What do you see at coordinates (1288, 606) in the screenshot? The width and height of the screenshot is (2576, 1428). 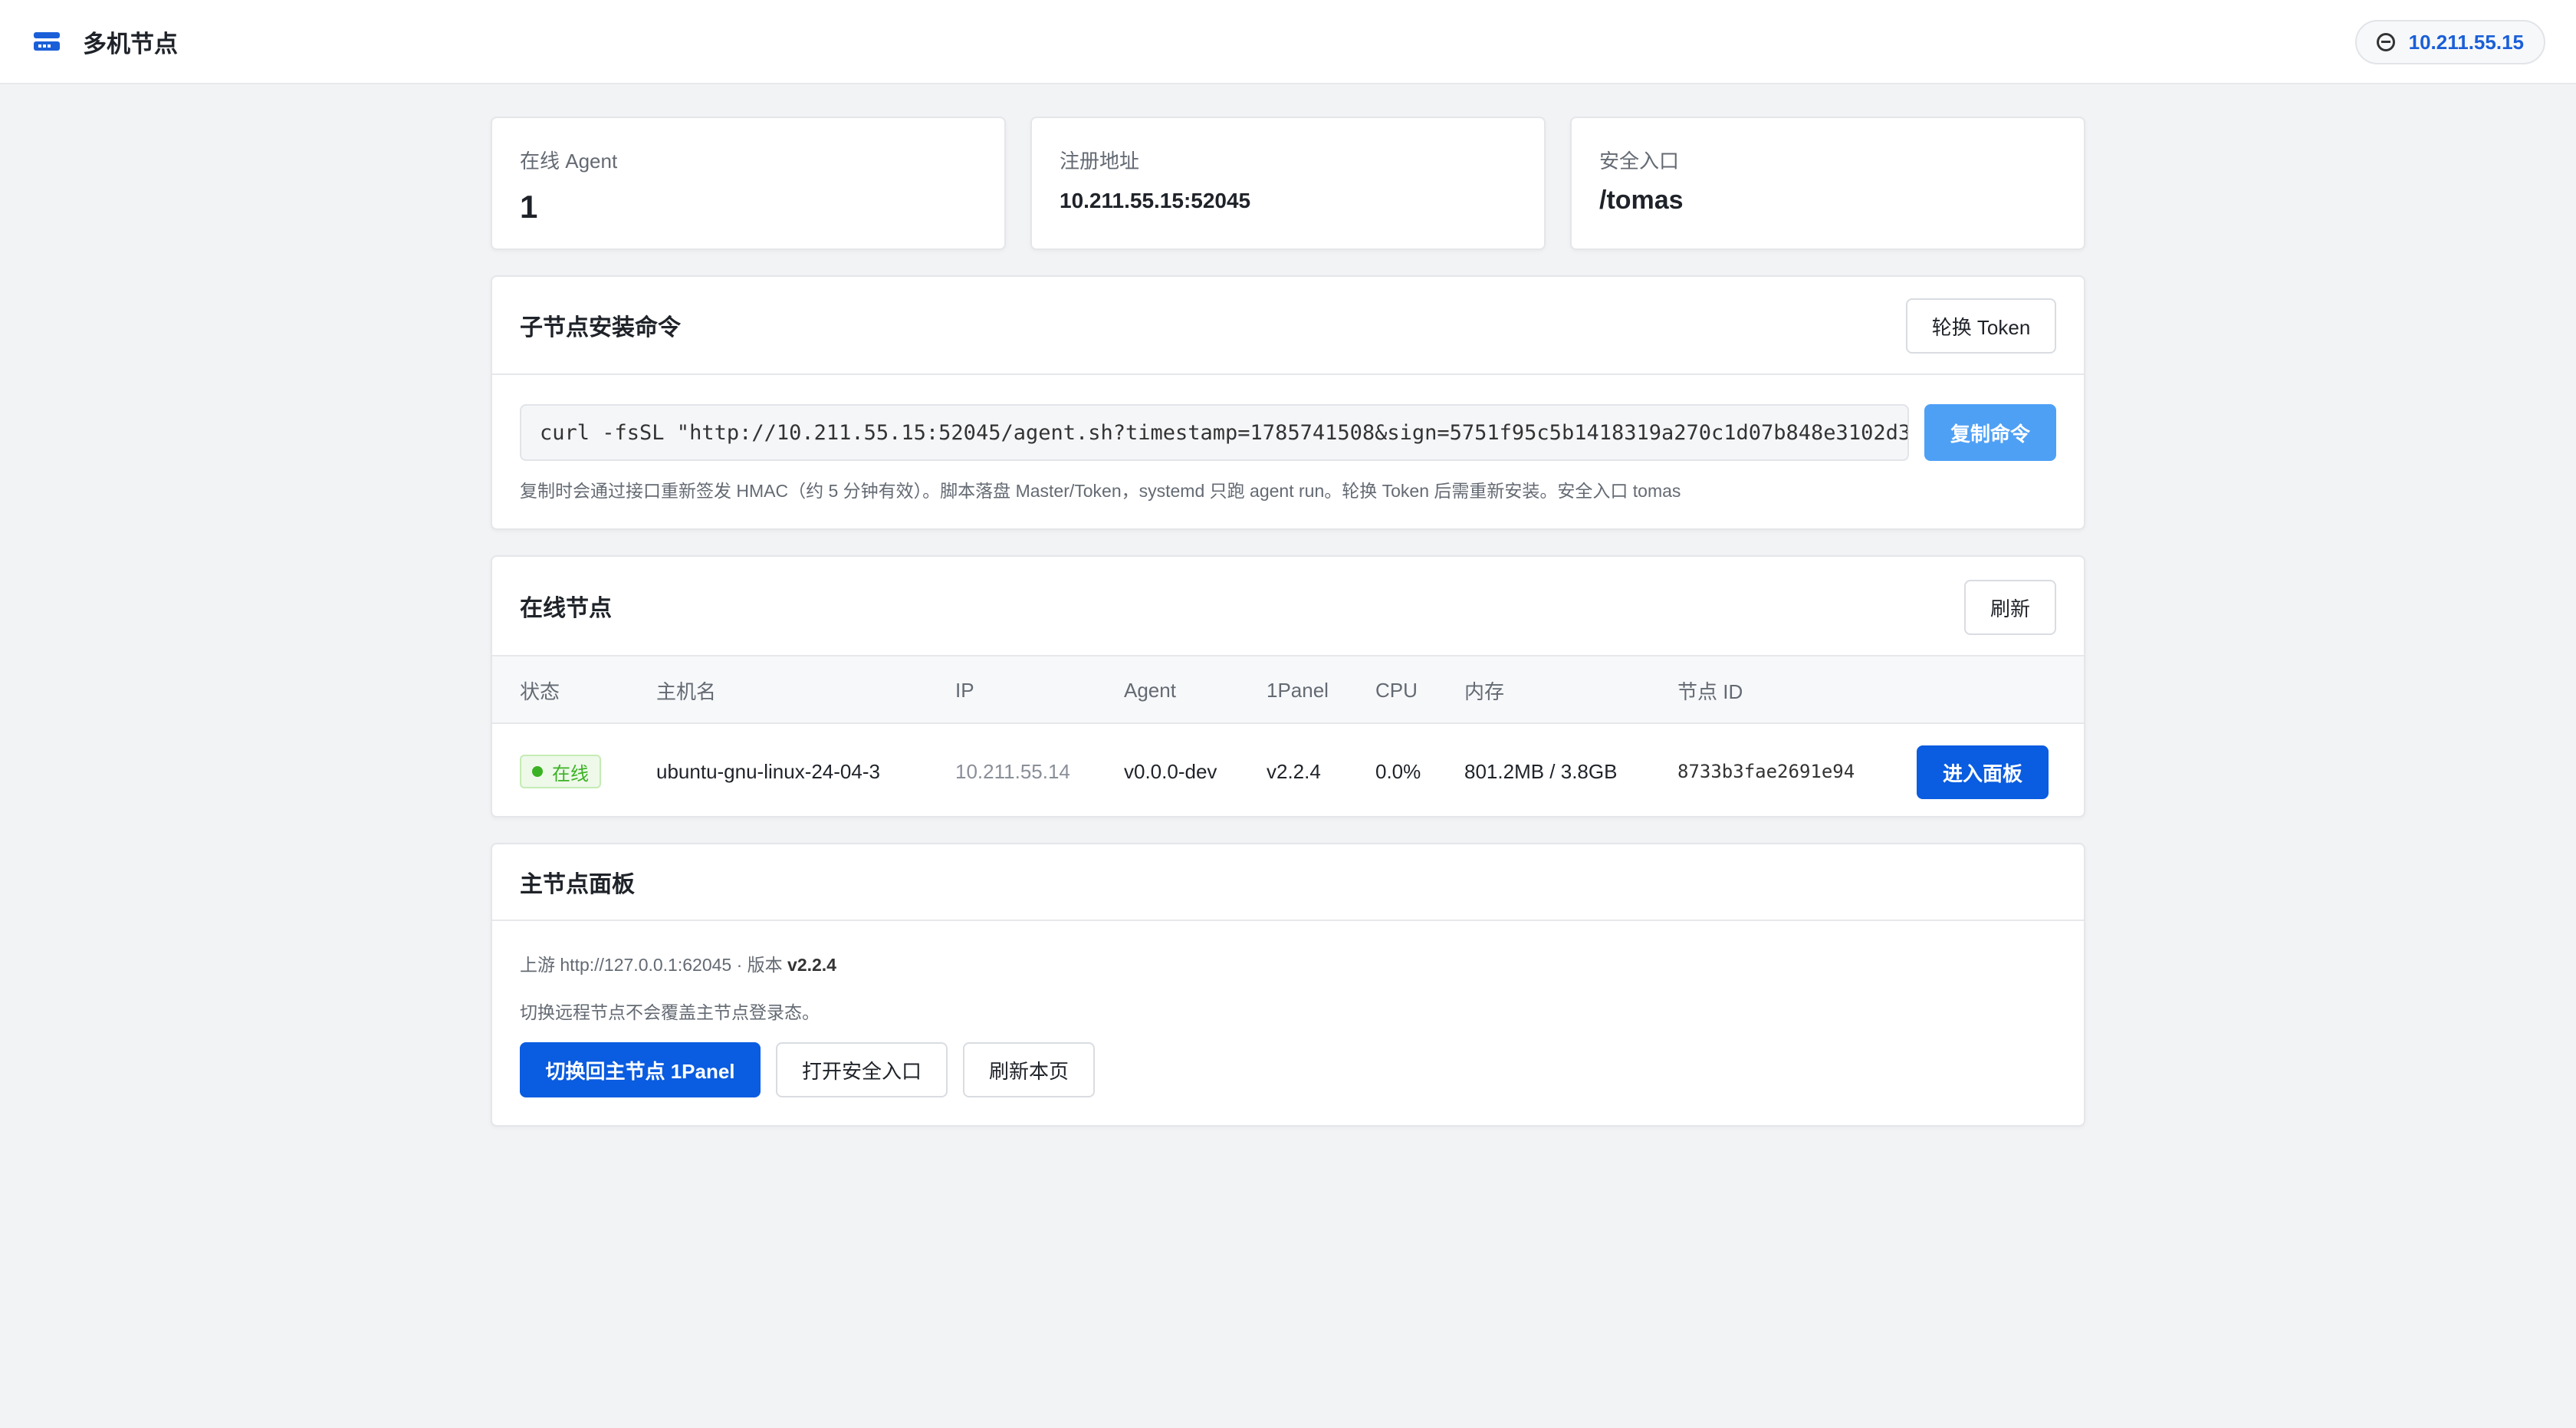 I see `card-header: 在线节点` at bounding box center [1288, 606].